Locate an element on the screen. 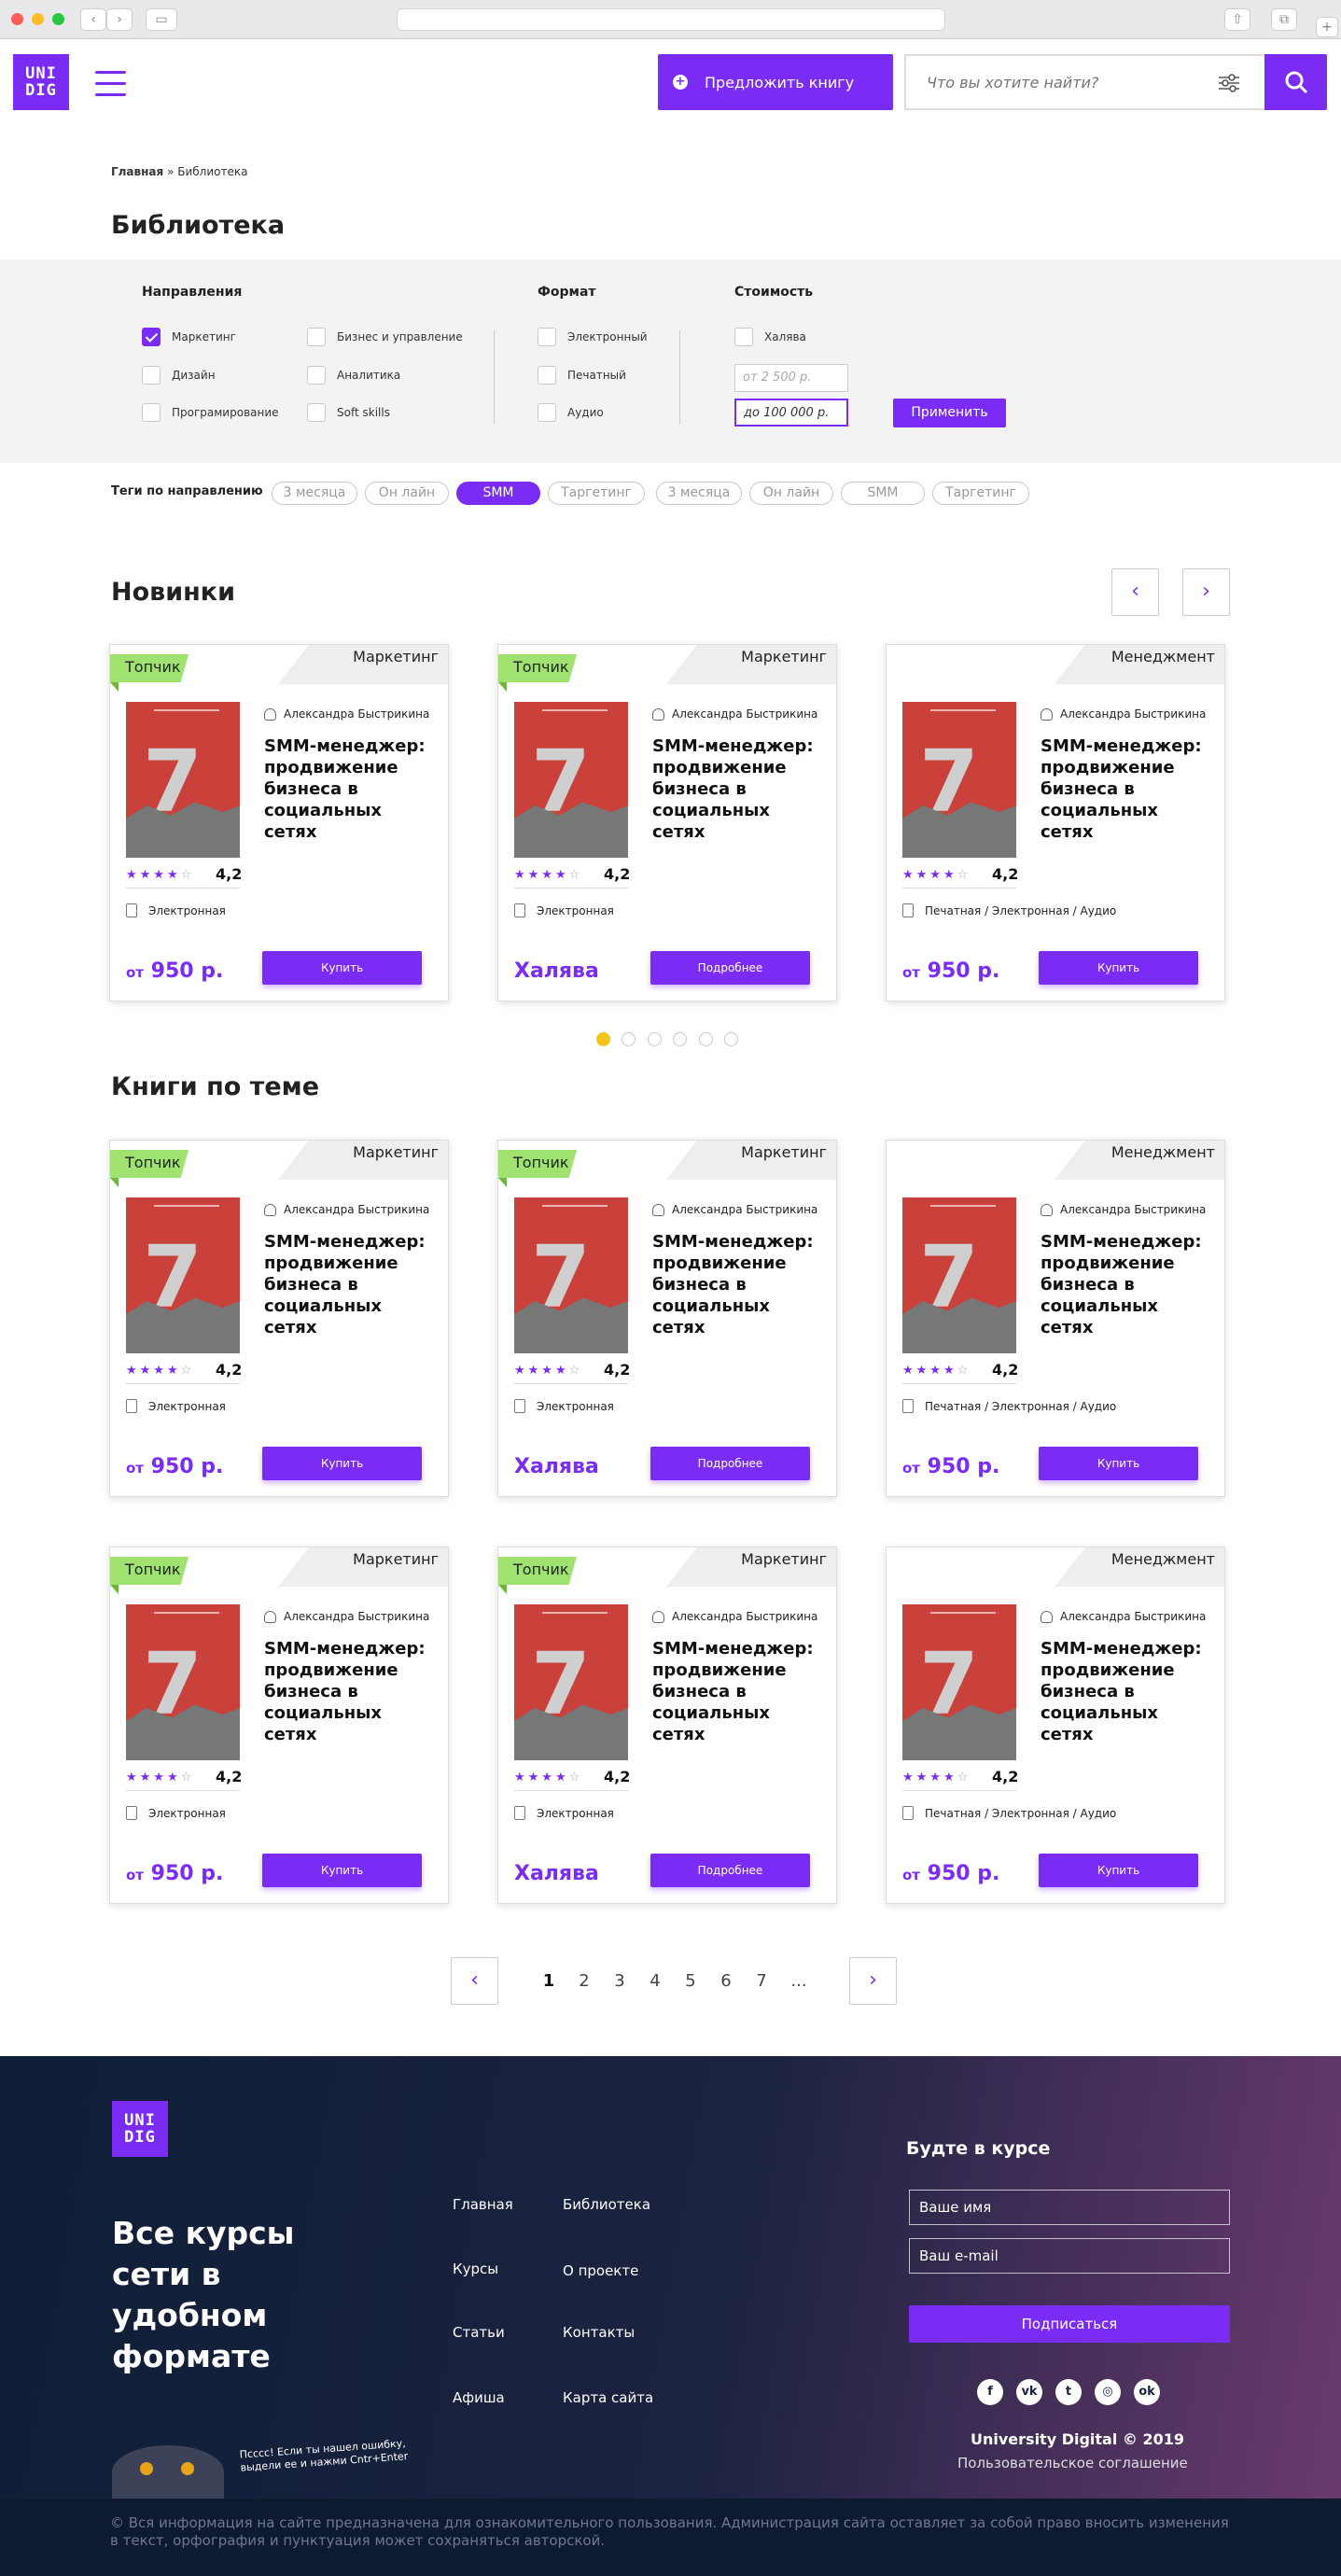 Image resolution: width=1341 pixels, height=2576 pixels. footer-link-contacts: Контакты is located at coordinates (599, 2332).